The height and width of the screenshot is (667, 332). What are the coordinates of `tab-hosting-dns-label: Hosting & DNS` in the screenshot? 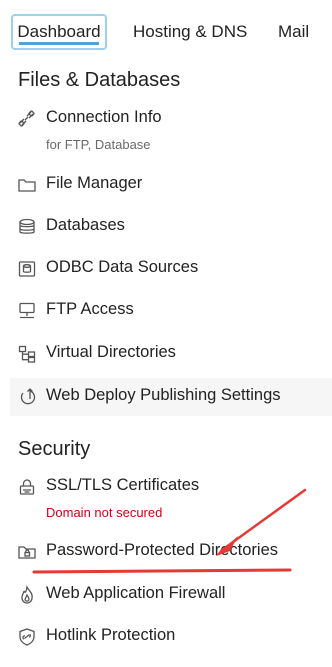 It's located at (190, 31).